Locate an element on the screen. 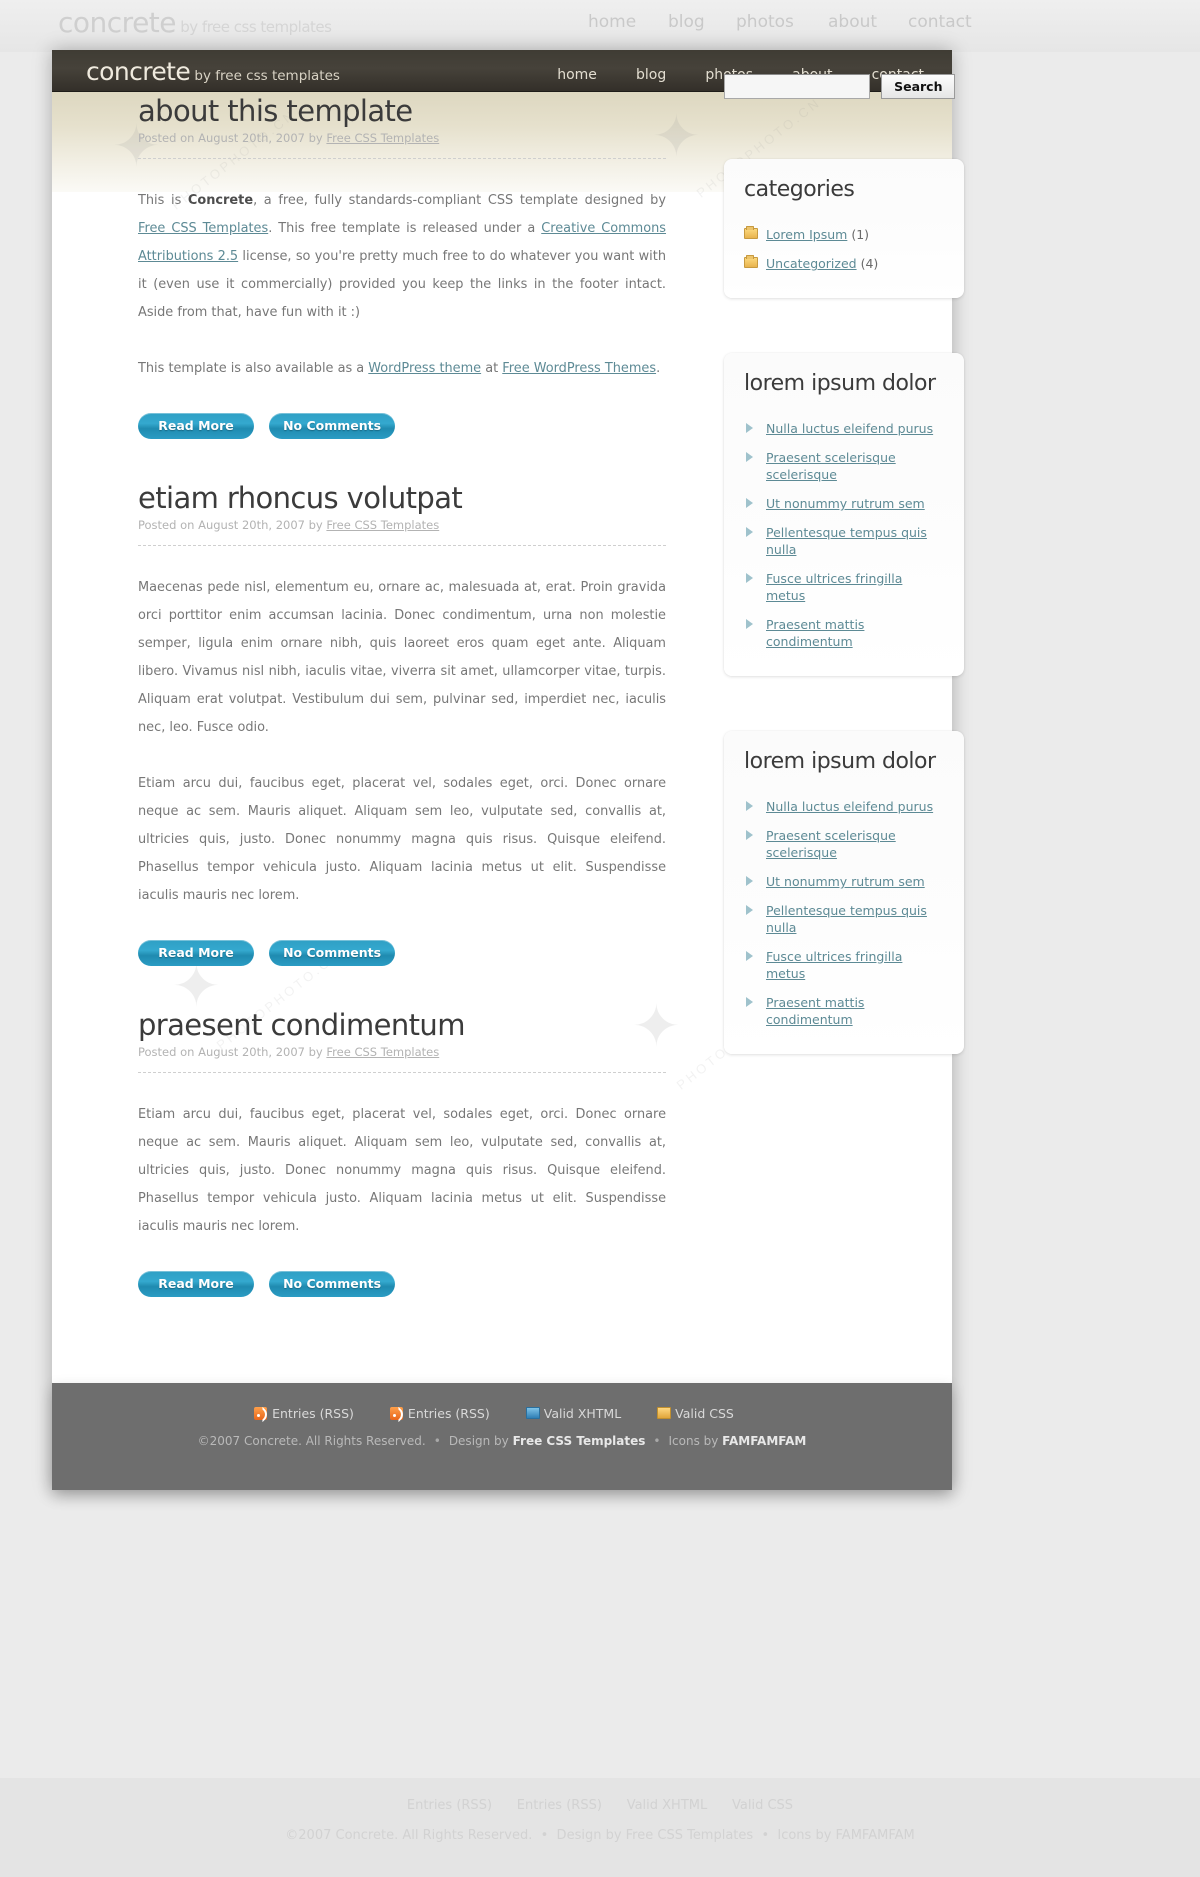 The image size is (1200, 1877). background-logo: concrete by free css templates is located at coordinates (195, 22).